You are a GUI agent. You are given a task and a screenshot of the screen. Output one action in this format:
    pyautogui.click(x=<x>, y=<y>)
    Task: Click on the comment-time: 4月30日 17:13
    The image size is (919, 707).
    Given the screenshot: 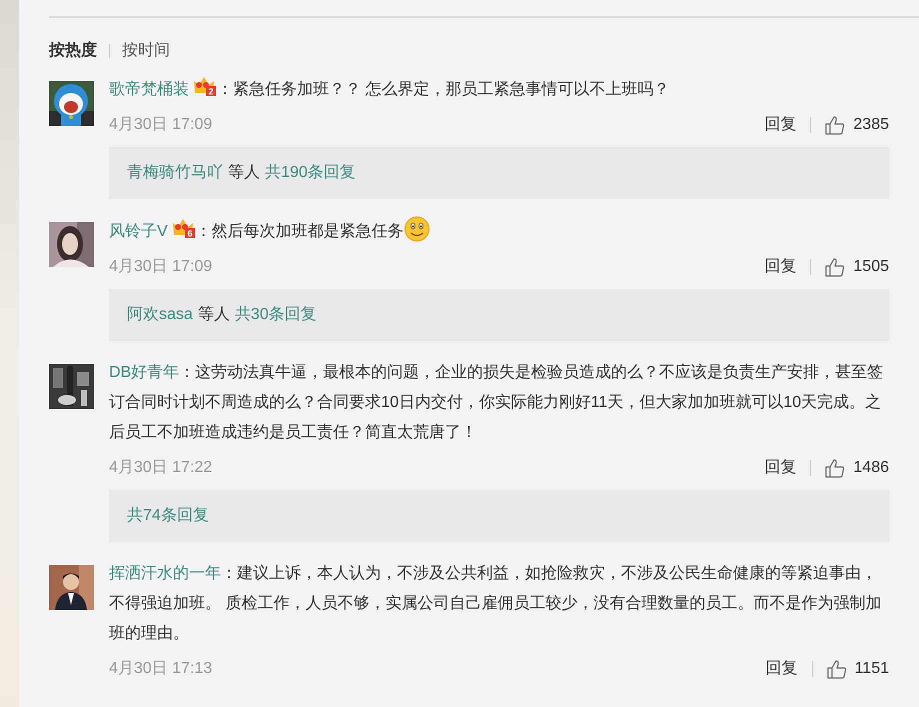 What is the action you would take?
    pyautogui.click(x=161, y=669)
    